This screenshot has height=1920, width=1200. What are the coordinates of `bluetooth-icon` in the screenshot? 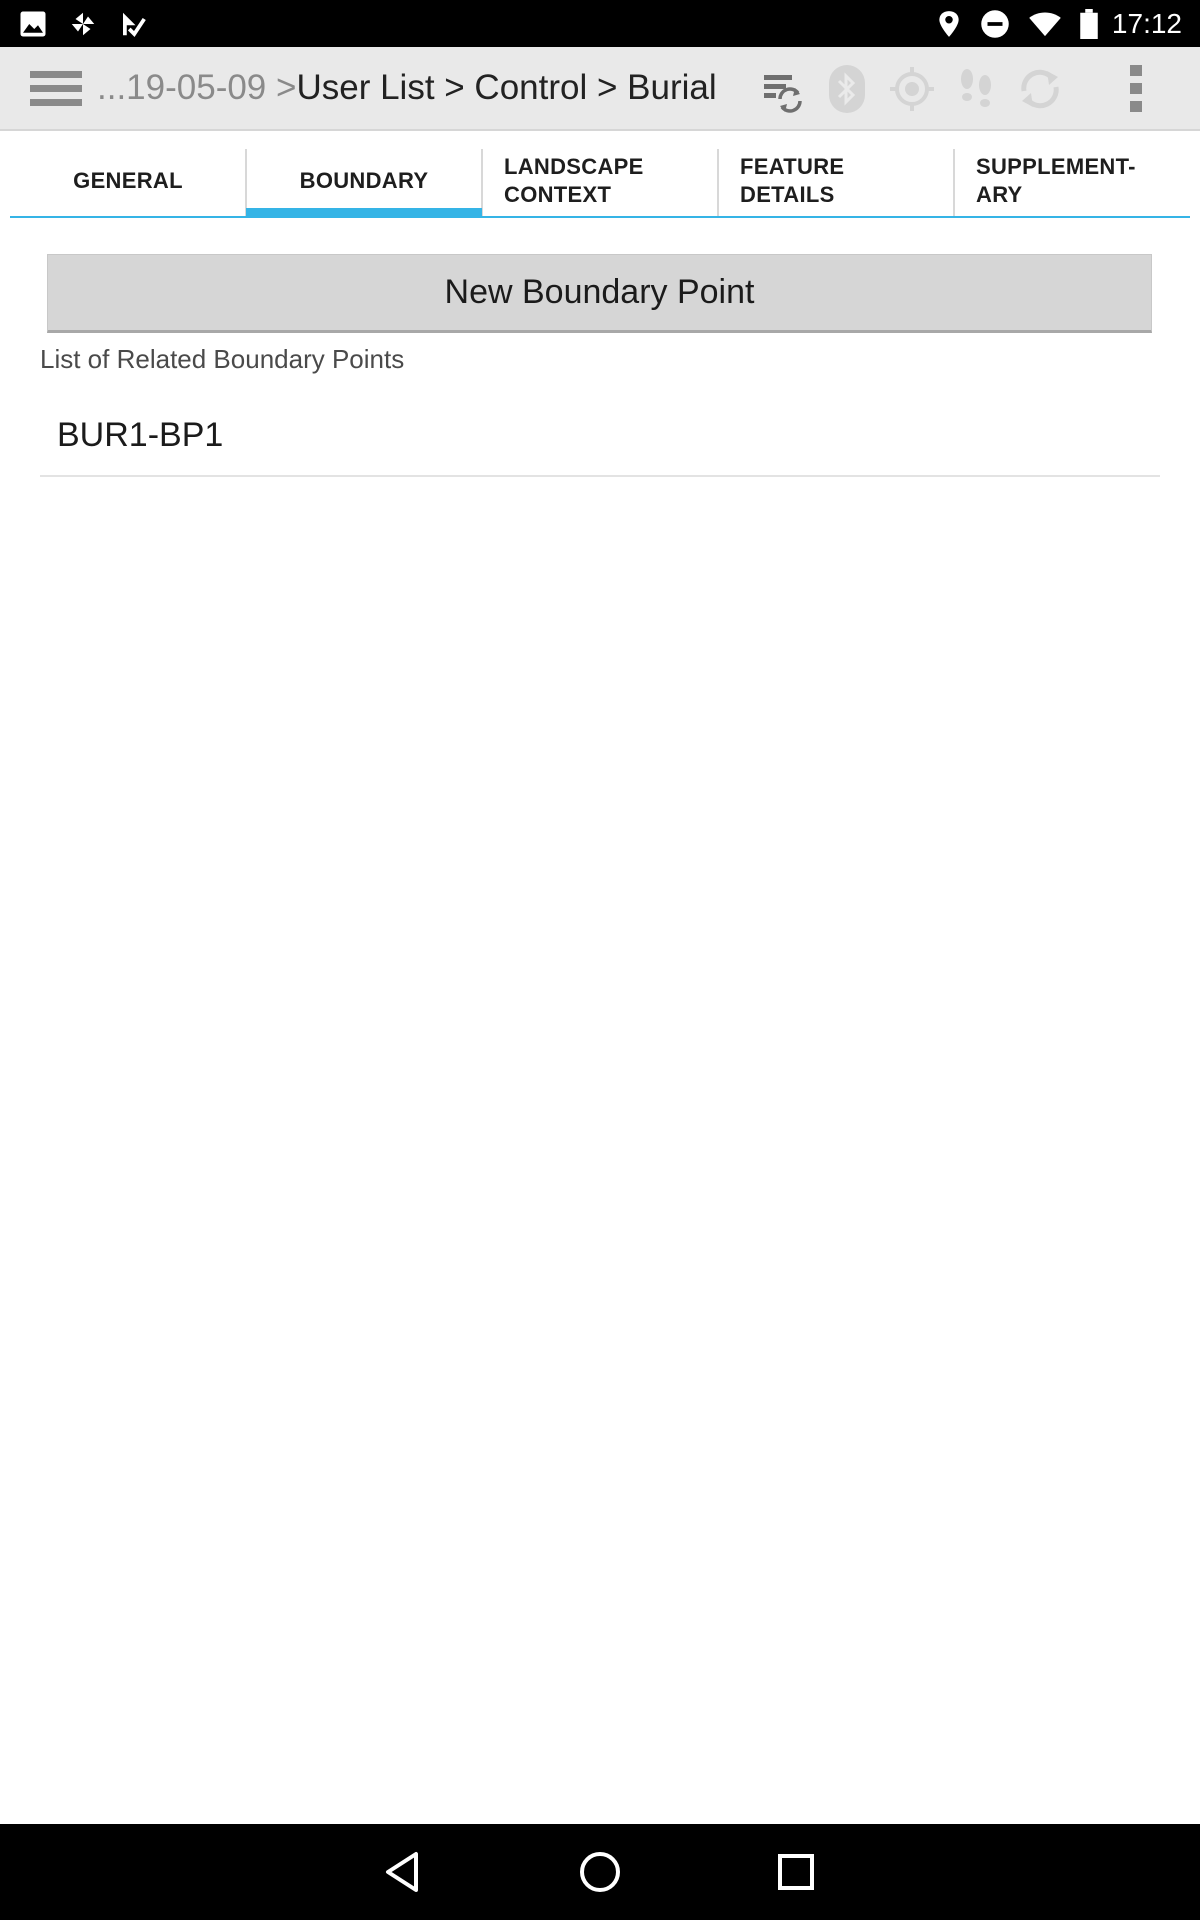 It's located at (847, 89).